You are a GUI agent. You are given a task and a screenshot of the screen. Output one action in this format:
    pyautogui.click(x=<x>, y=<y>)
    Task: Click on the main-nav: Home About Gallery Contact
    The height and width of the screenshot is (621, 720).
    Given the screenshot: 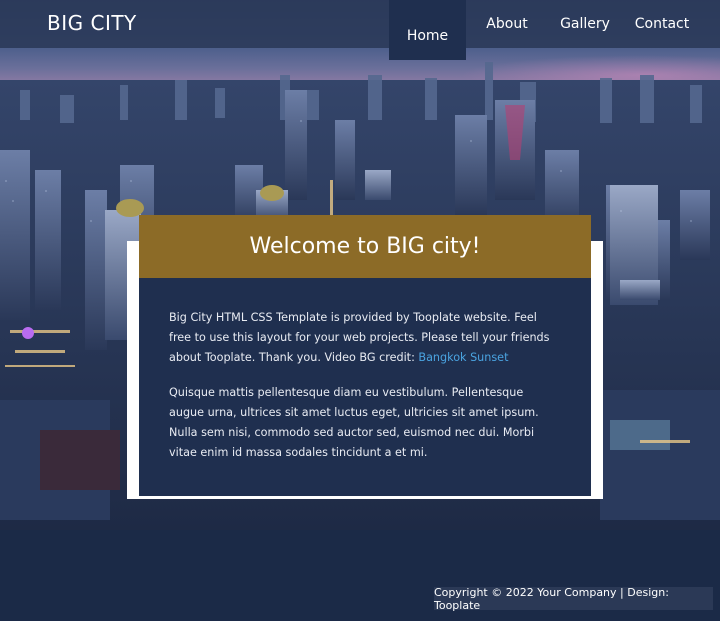 What is the action you would take?
    pyautogui.click(x=544, y=30)
    